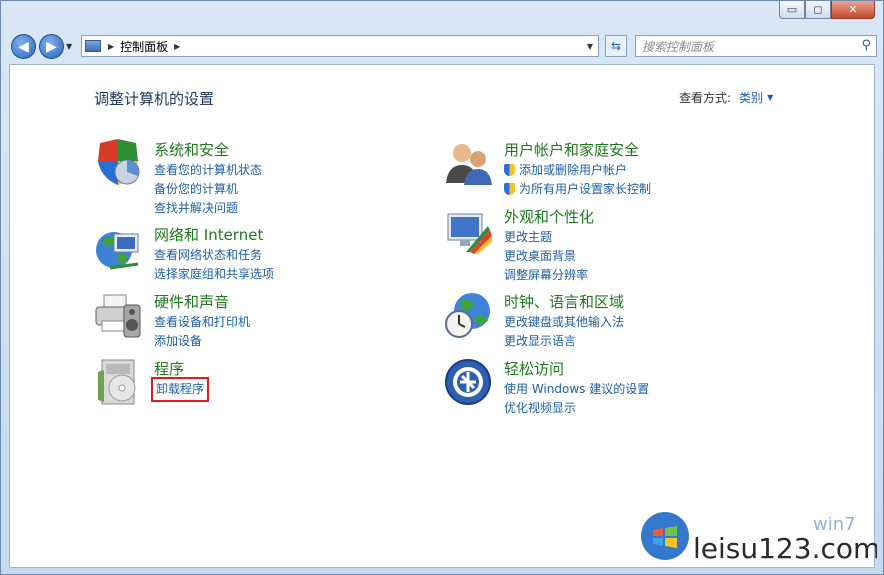 This screenshot has width=884, height=575. I want to click on category-title: 程序, so click(169, 368).